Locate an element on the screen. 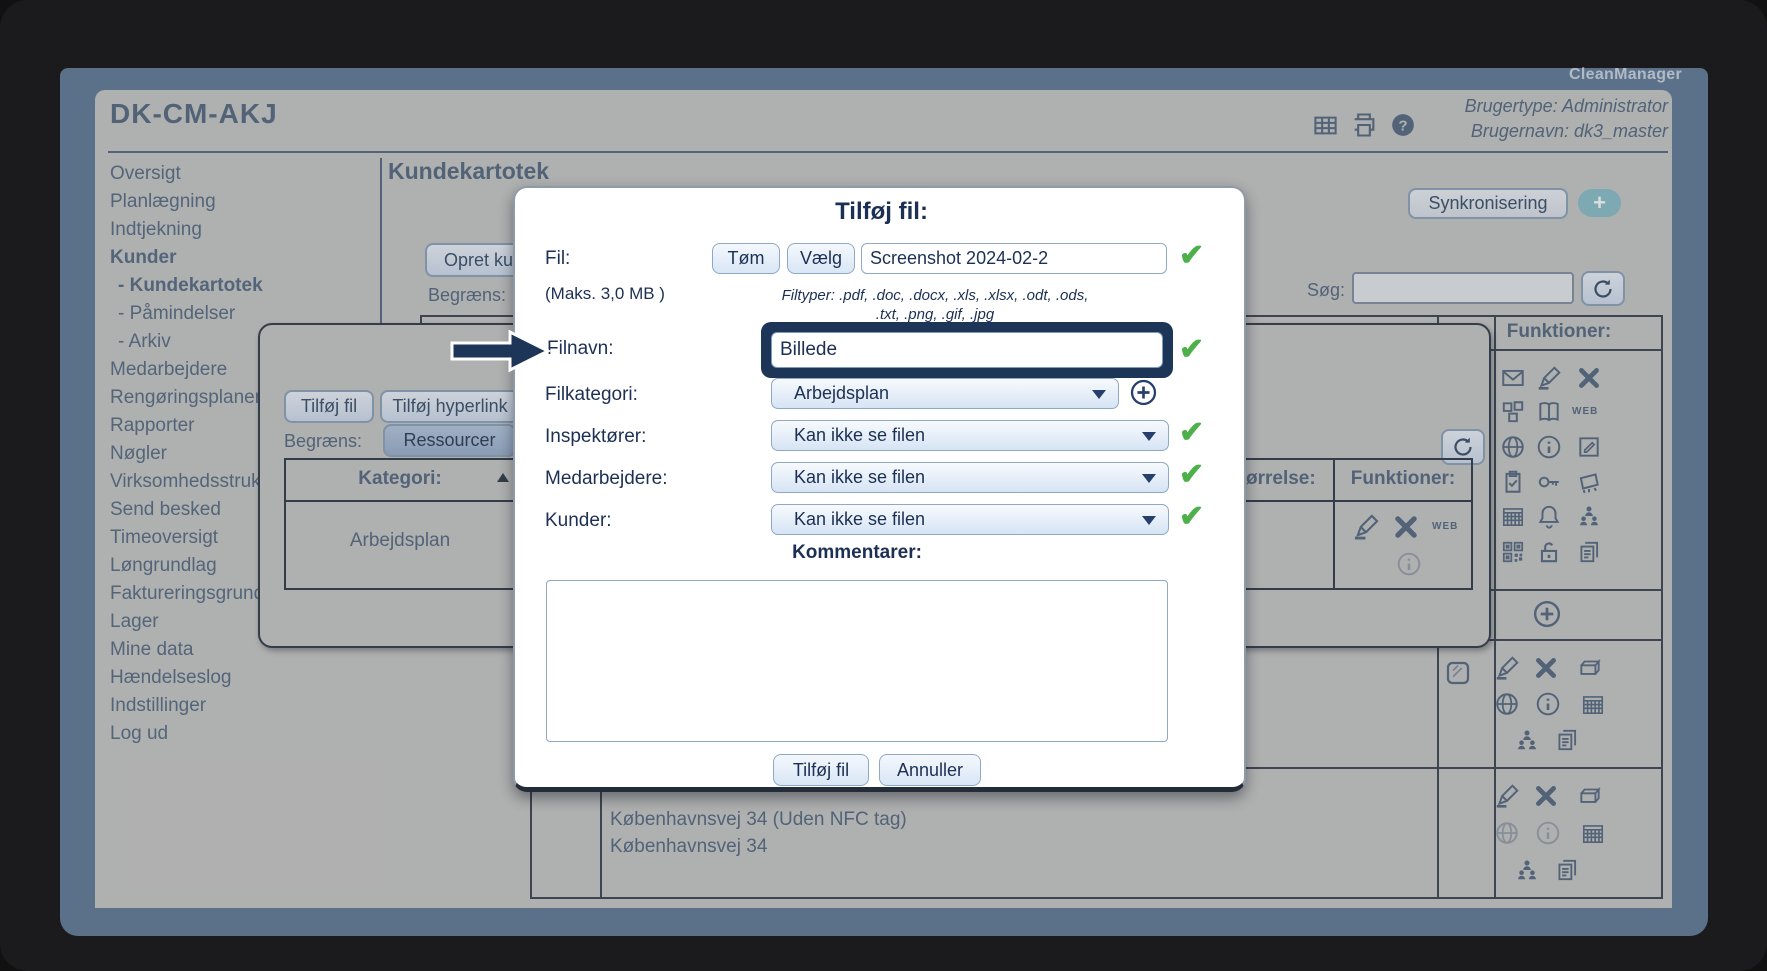 The image size is (1767, 971). dialog-functions-header: Funktioner: is located at coordinates (1403, 478).